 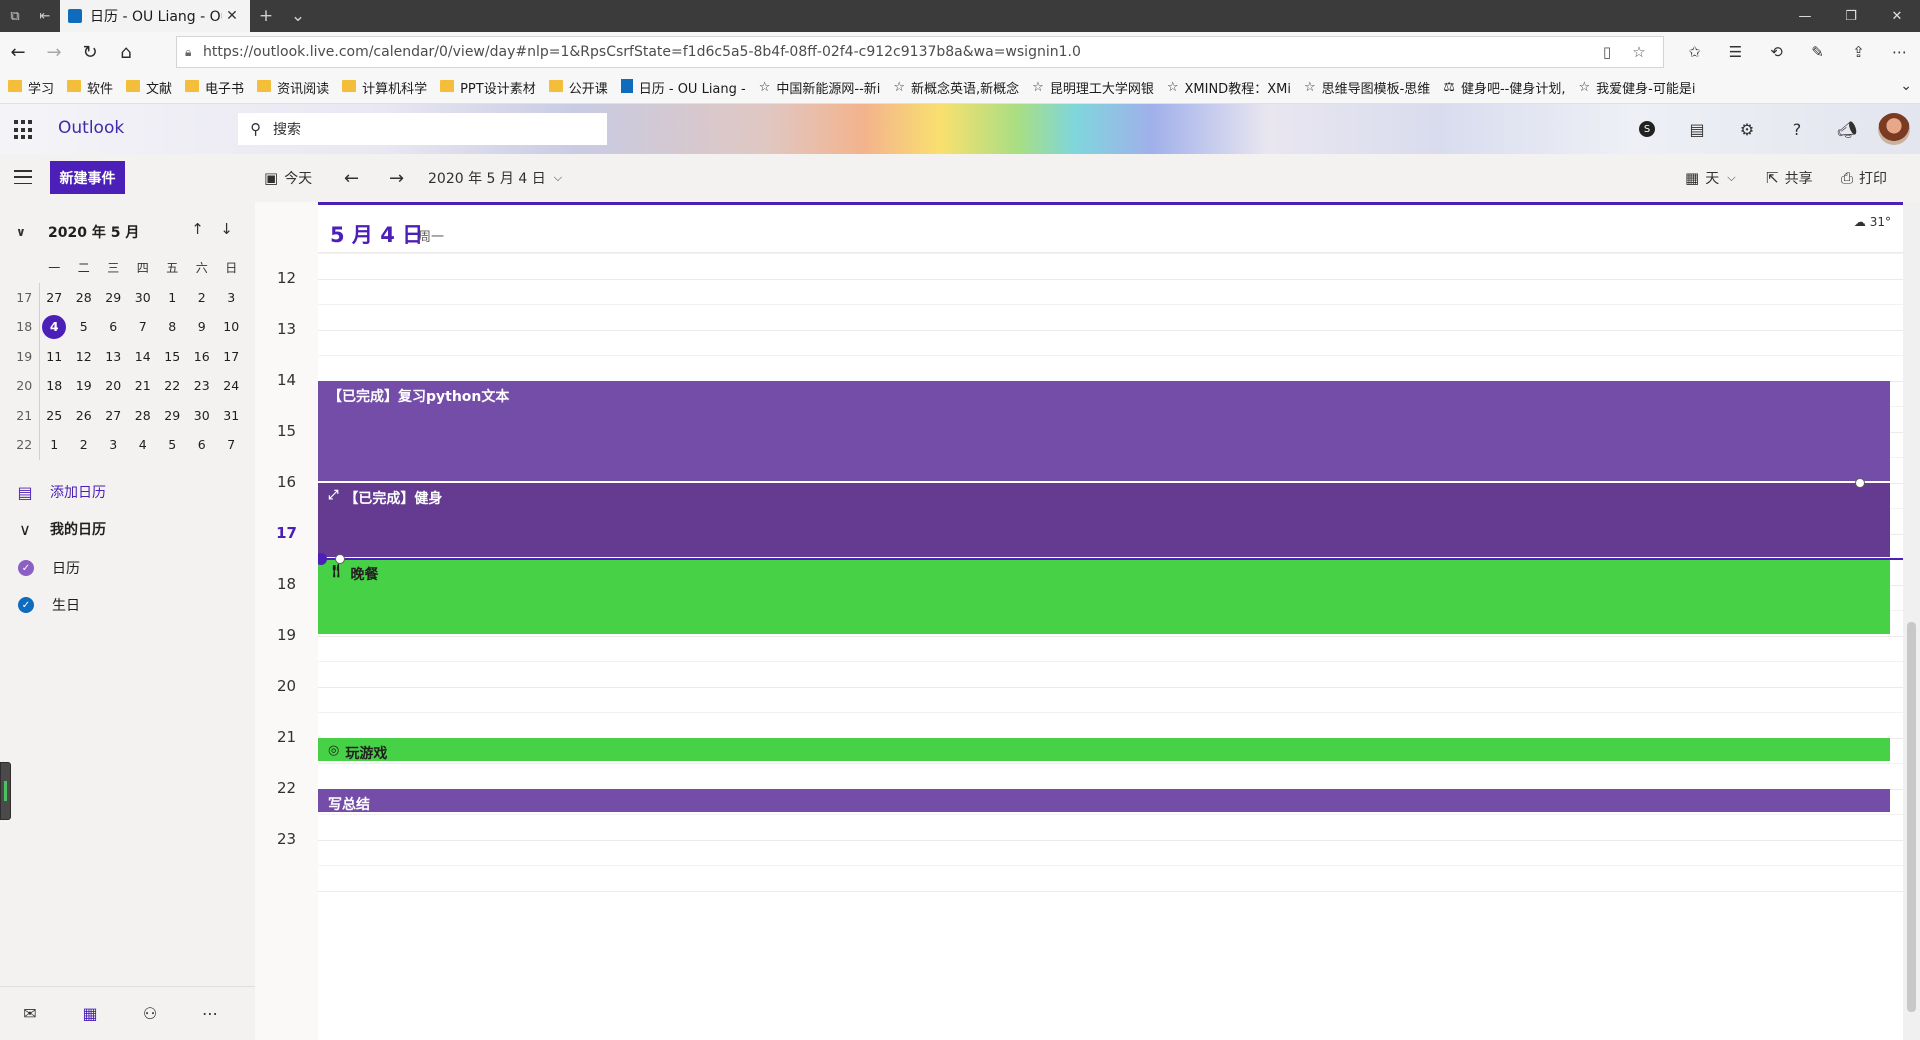 I want to click on favorite-item: ⚖ 健身吧--健身计划,, so click(x=1504, y=87).